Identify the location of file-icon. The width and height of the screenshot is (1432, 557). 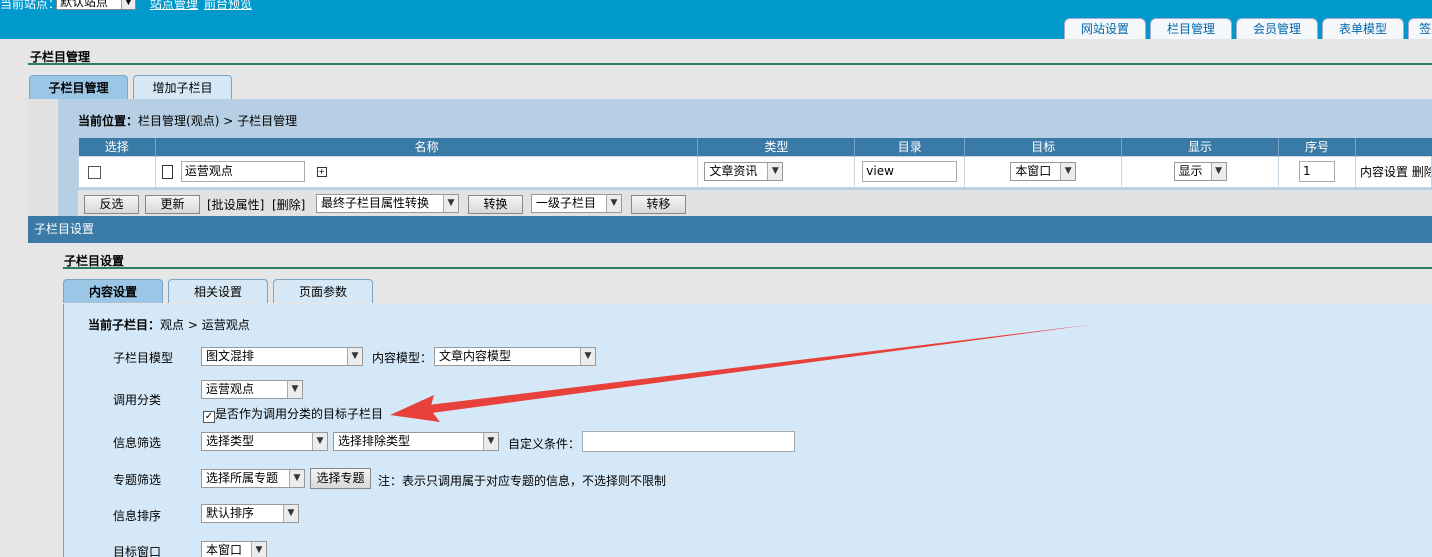
(167, 171).